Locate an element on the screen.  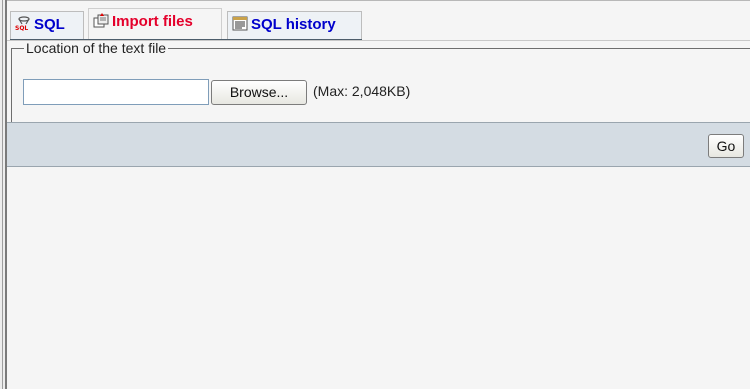
top-border is located at coordinates (375, 0).